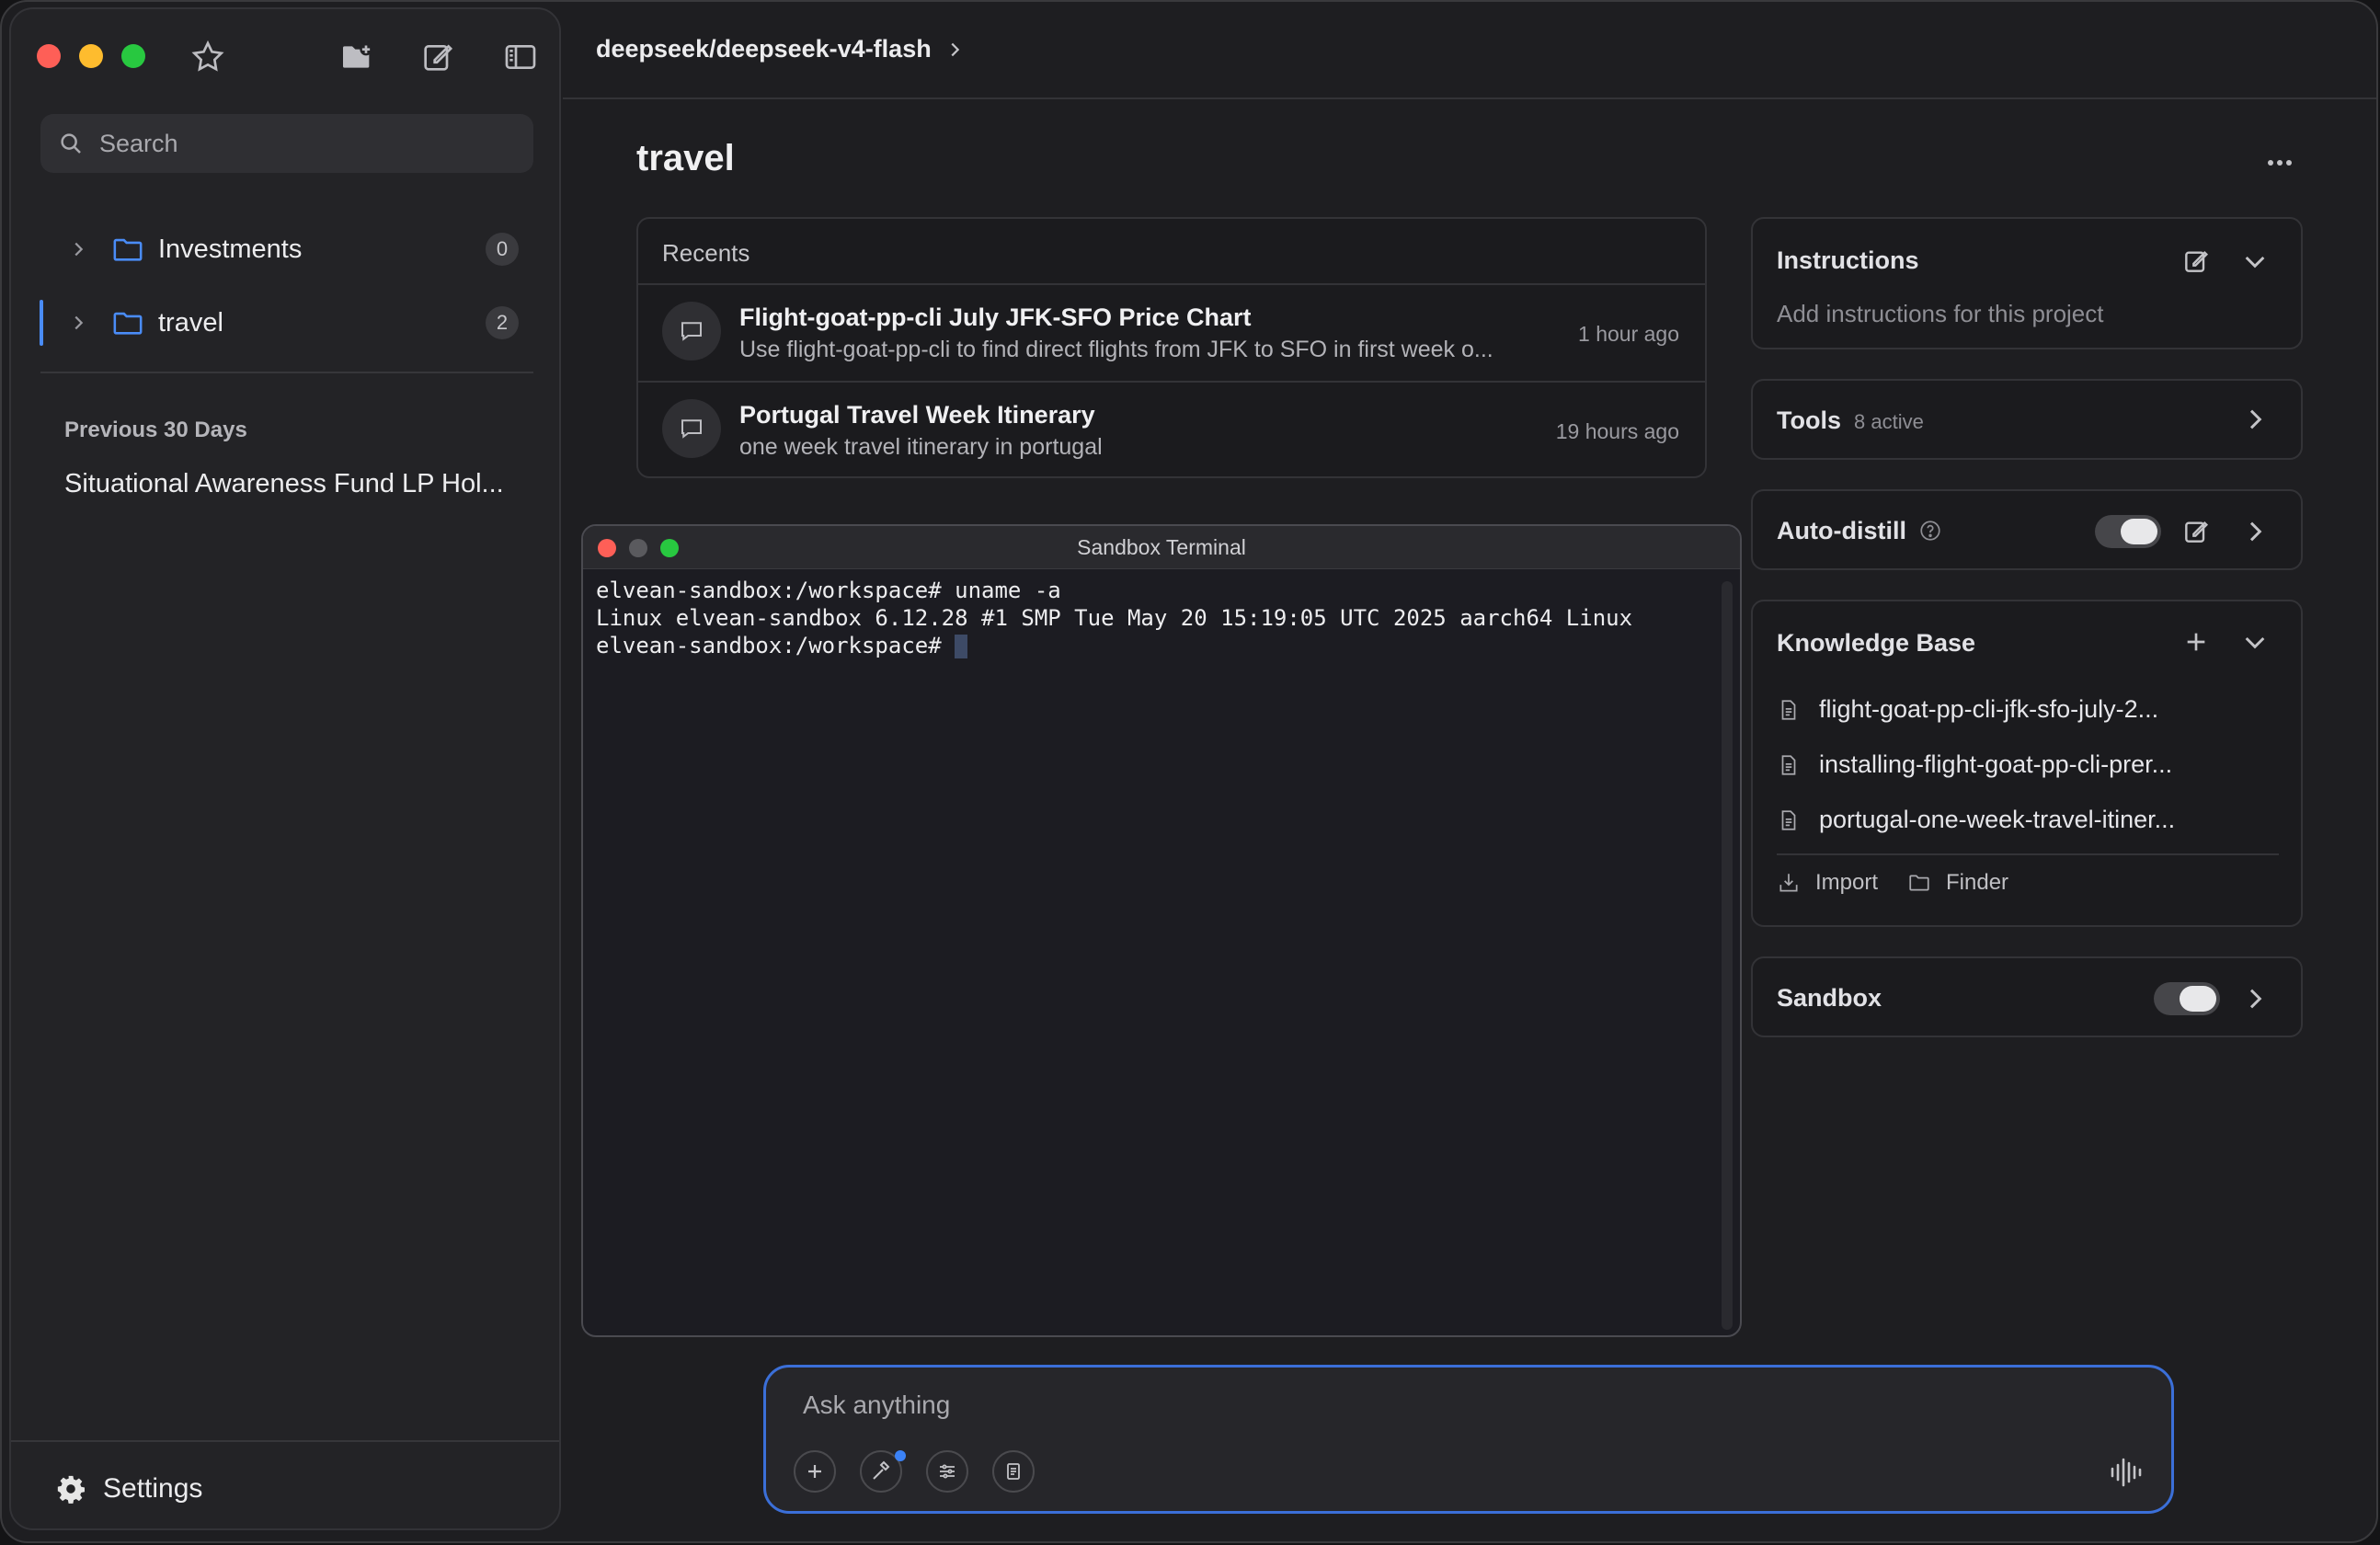  I want to click on recents-title: Recents, so click(706, 253).